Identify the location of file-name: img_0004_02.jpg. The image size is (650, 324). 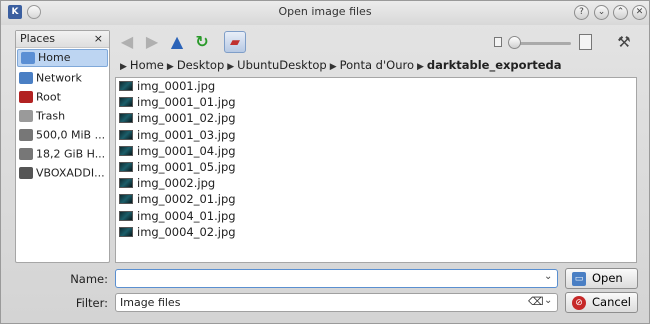
(186, 231).